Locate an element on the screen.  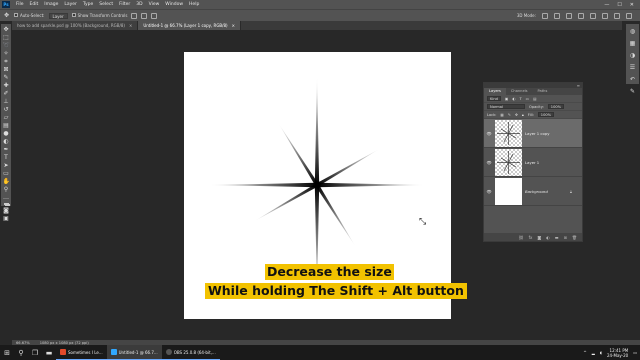
search-icon is located at coordinates (605, 15).